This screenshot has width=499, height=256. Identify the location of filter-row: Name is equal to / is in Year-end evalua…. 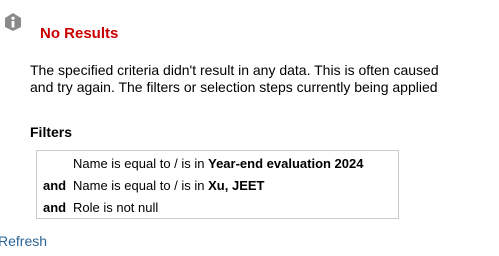
(203, 164).